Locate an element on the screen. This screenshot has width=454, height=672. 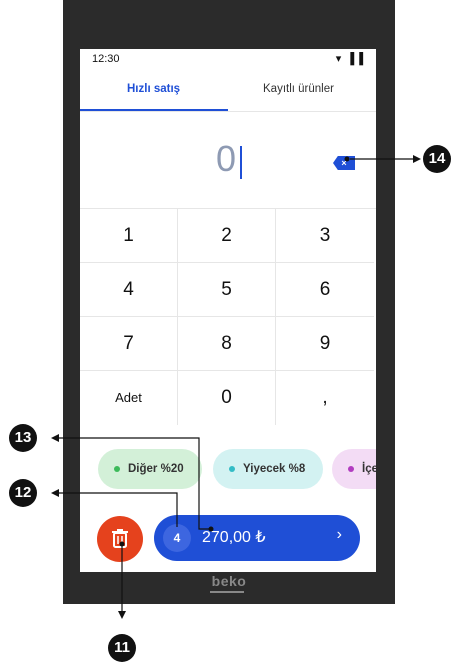
callout-12: 12 is located at coordinates (23, 493).